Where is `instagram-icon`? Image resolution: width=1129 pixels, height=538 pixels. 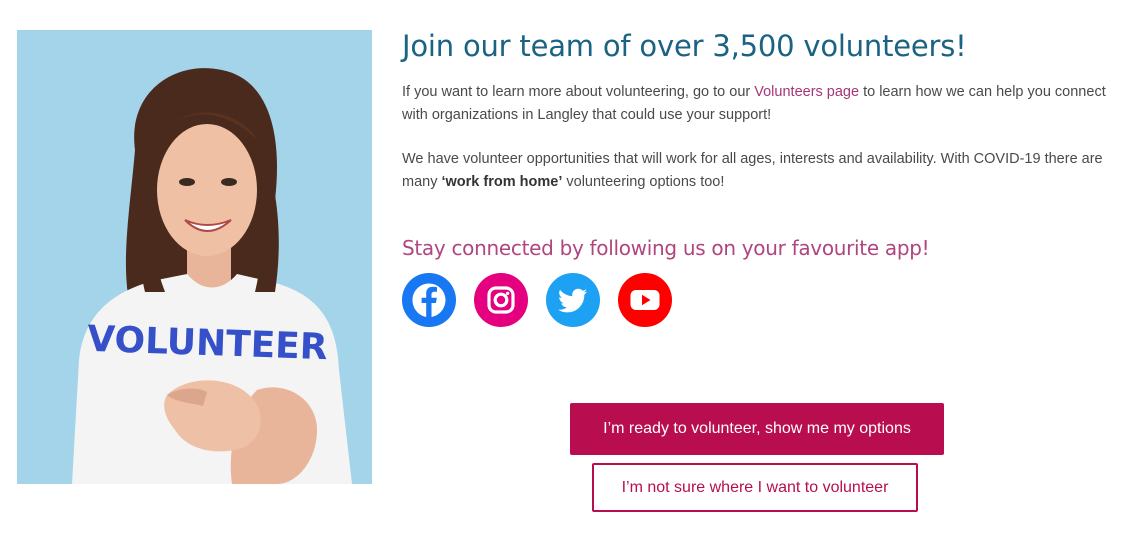
instagram-icon is located at coordinates (501, 300).